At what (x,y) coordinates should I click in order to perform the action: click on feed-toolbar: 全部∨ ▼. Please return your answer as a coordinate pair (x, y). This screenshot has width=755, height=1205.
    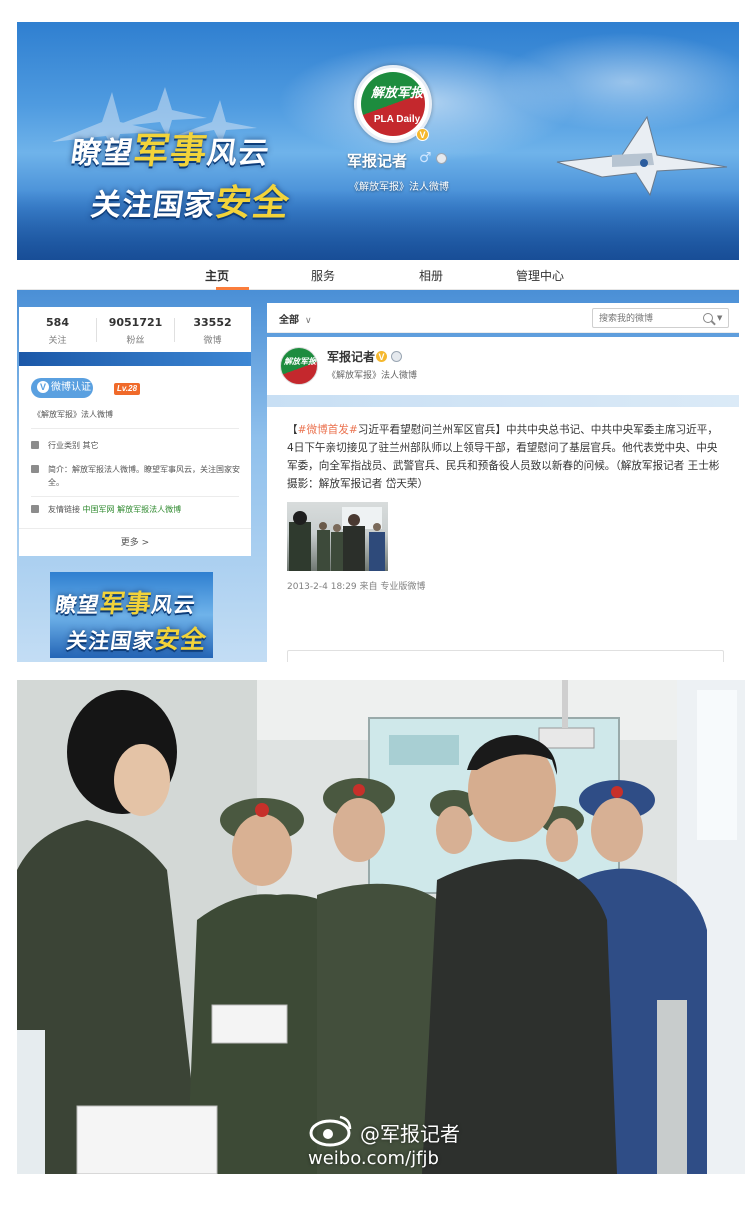
    Looking at the image, I should click on (503, 318).